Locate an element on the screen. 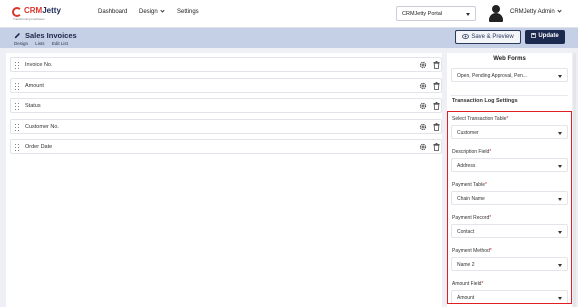 The image size is (578, 307). field-label: Amount is located at coordinates (34, 86).